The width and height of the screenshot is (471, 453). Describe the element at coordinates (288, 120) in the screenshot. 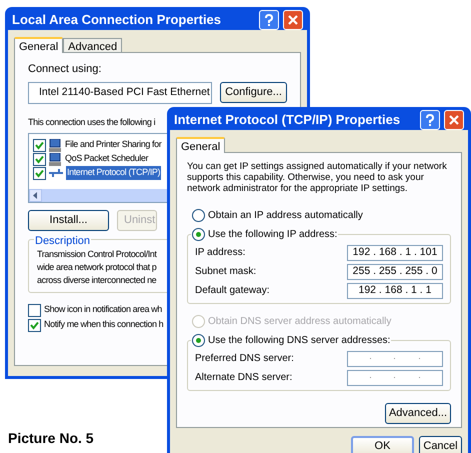

I see `window-title: Internet Protocol (TCP/IP) Properties` at that location.